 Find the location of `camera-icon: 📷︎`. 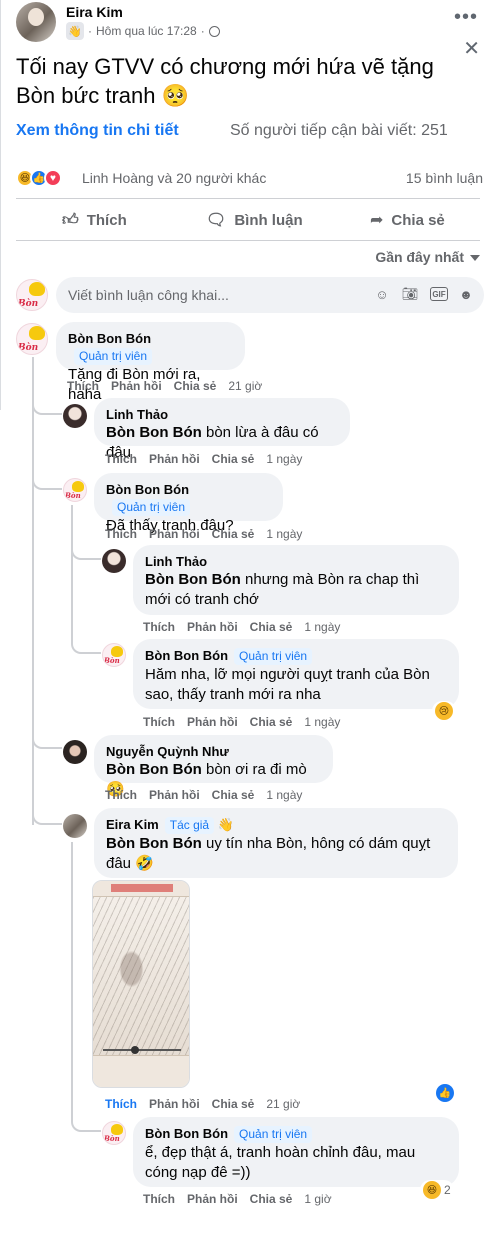

camera-icon: 📷︎ is located at coordinates (410, 294).